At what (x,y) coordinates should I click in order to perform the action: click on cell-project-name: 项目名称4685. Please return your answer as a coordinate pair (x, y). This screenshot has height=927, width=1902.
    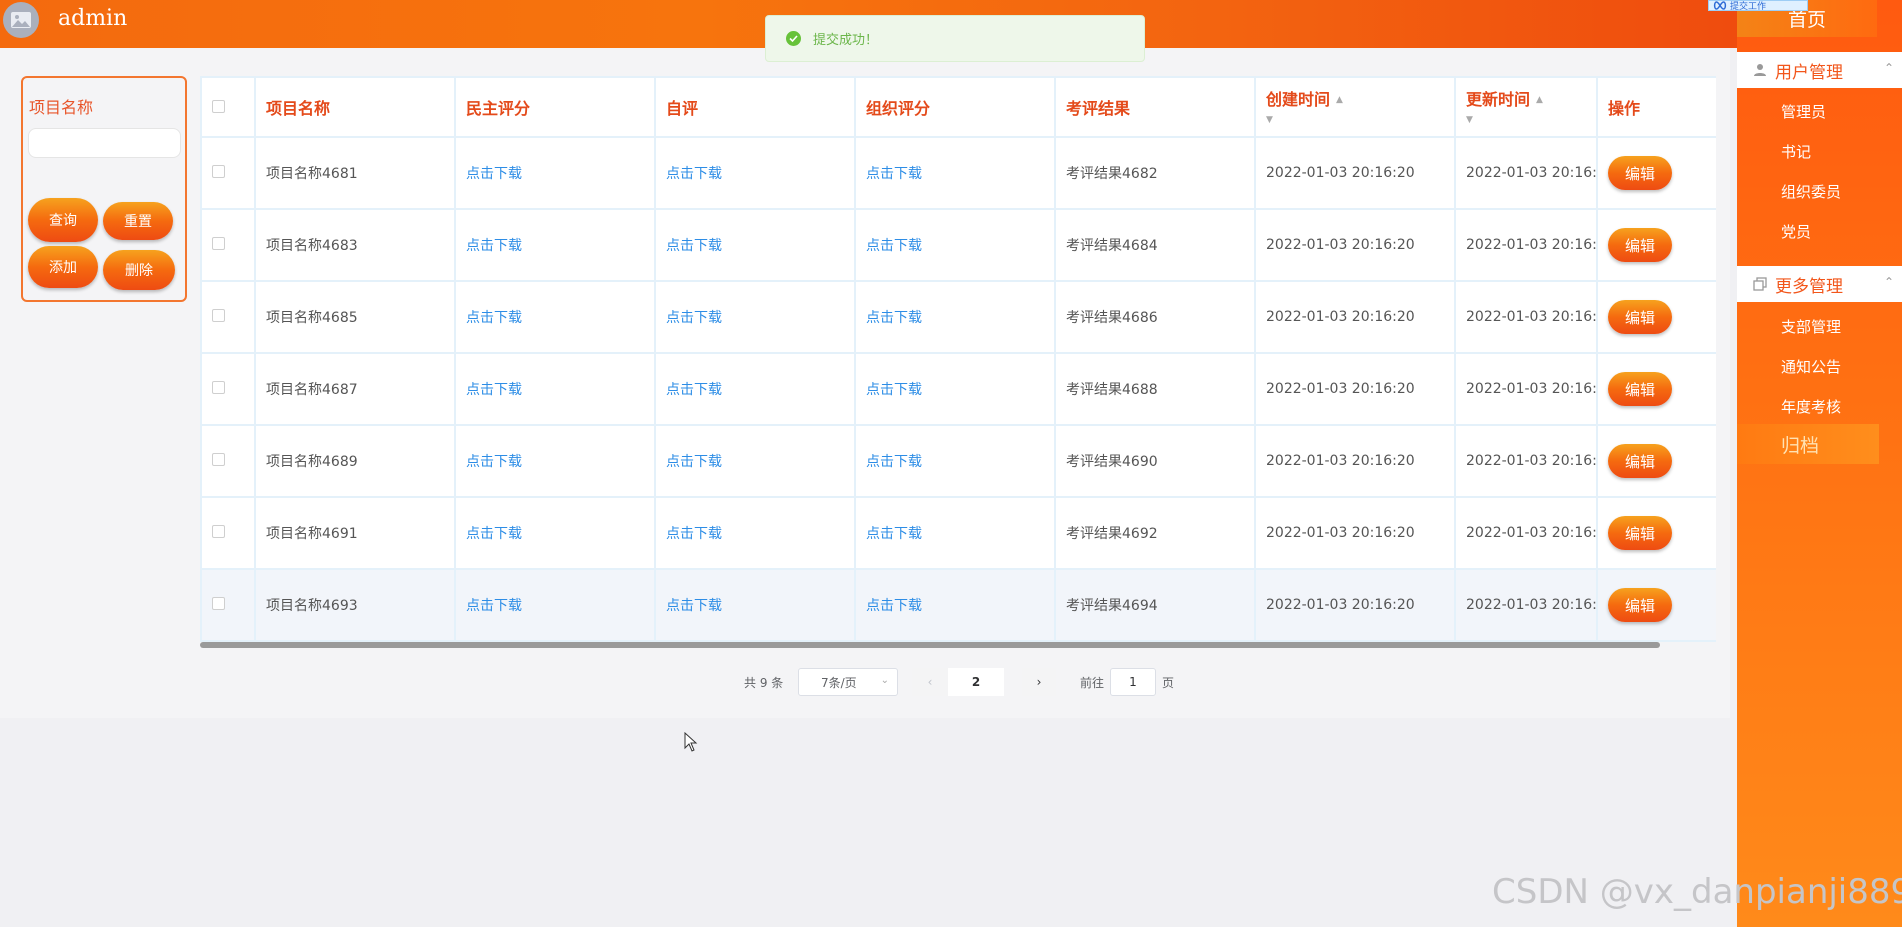
    Looking at the image, I should click on (355, 317).